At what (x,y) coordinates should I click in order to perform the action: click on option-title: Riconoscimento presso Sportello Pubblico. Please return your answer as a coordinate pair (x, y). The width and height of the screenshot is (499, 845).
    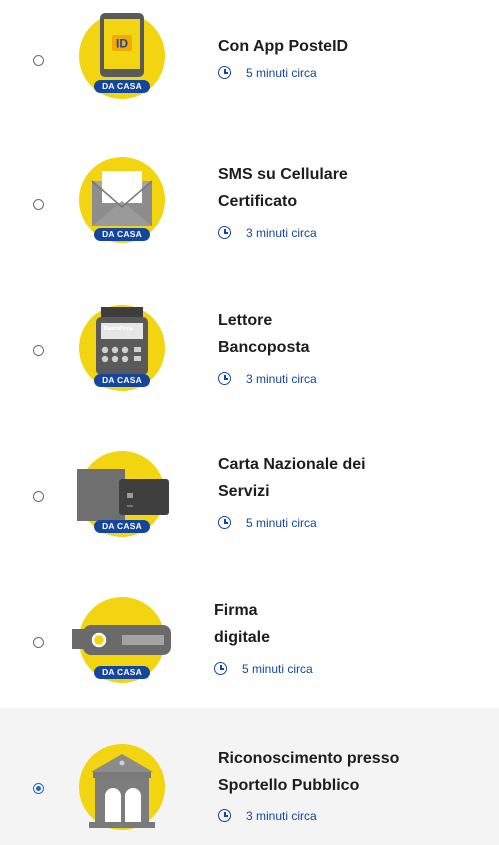
    Looking at the image, I should click on (309, 772).